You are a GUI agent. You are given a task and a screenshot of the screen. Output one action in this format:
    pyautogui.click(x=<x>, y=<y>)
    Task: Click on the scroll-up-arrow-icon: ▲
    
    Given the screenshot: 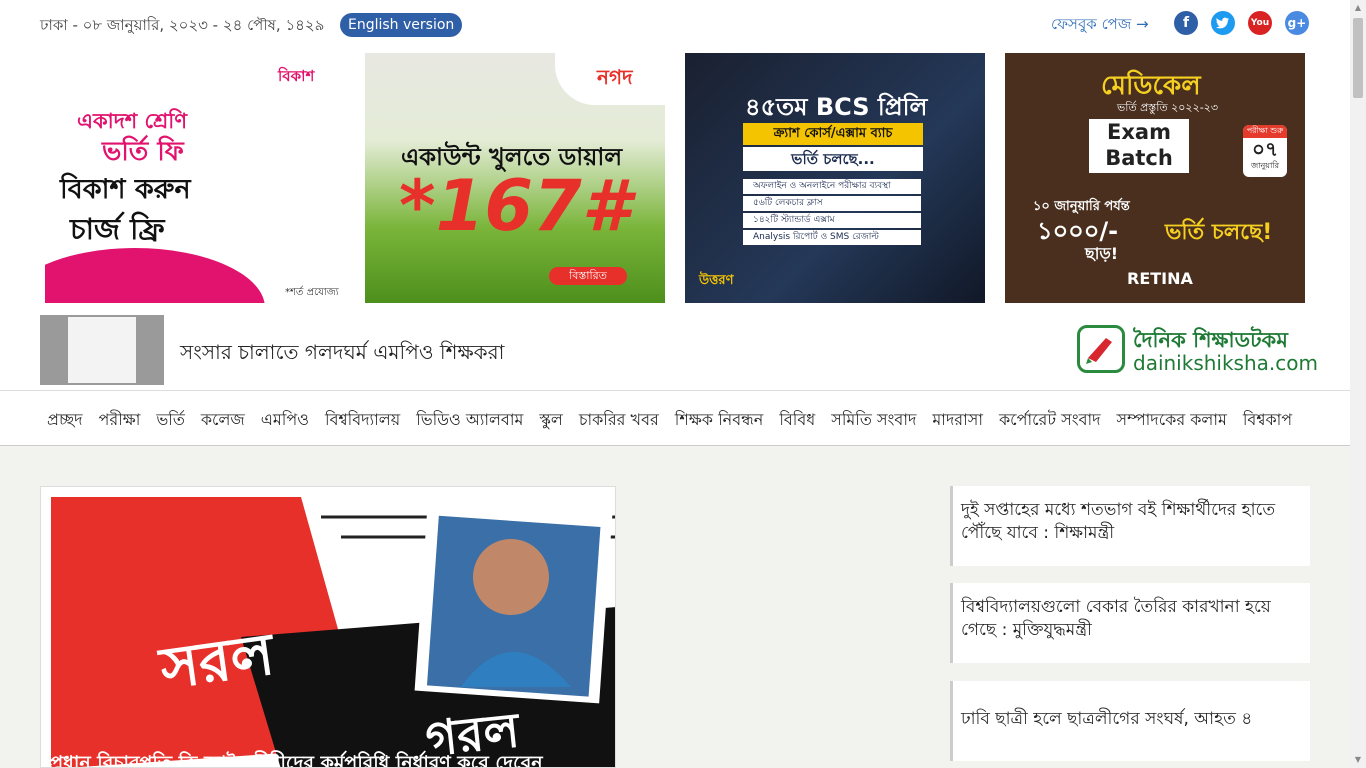 What is the action you would take?
    pyautogui.click(x=1358, y=8)
    